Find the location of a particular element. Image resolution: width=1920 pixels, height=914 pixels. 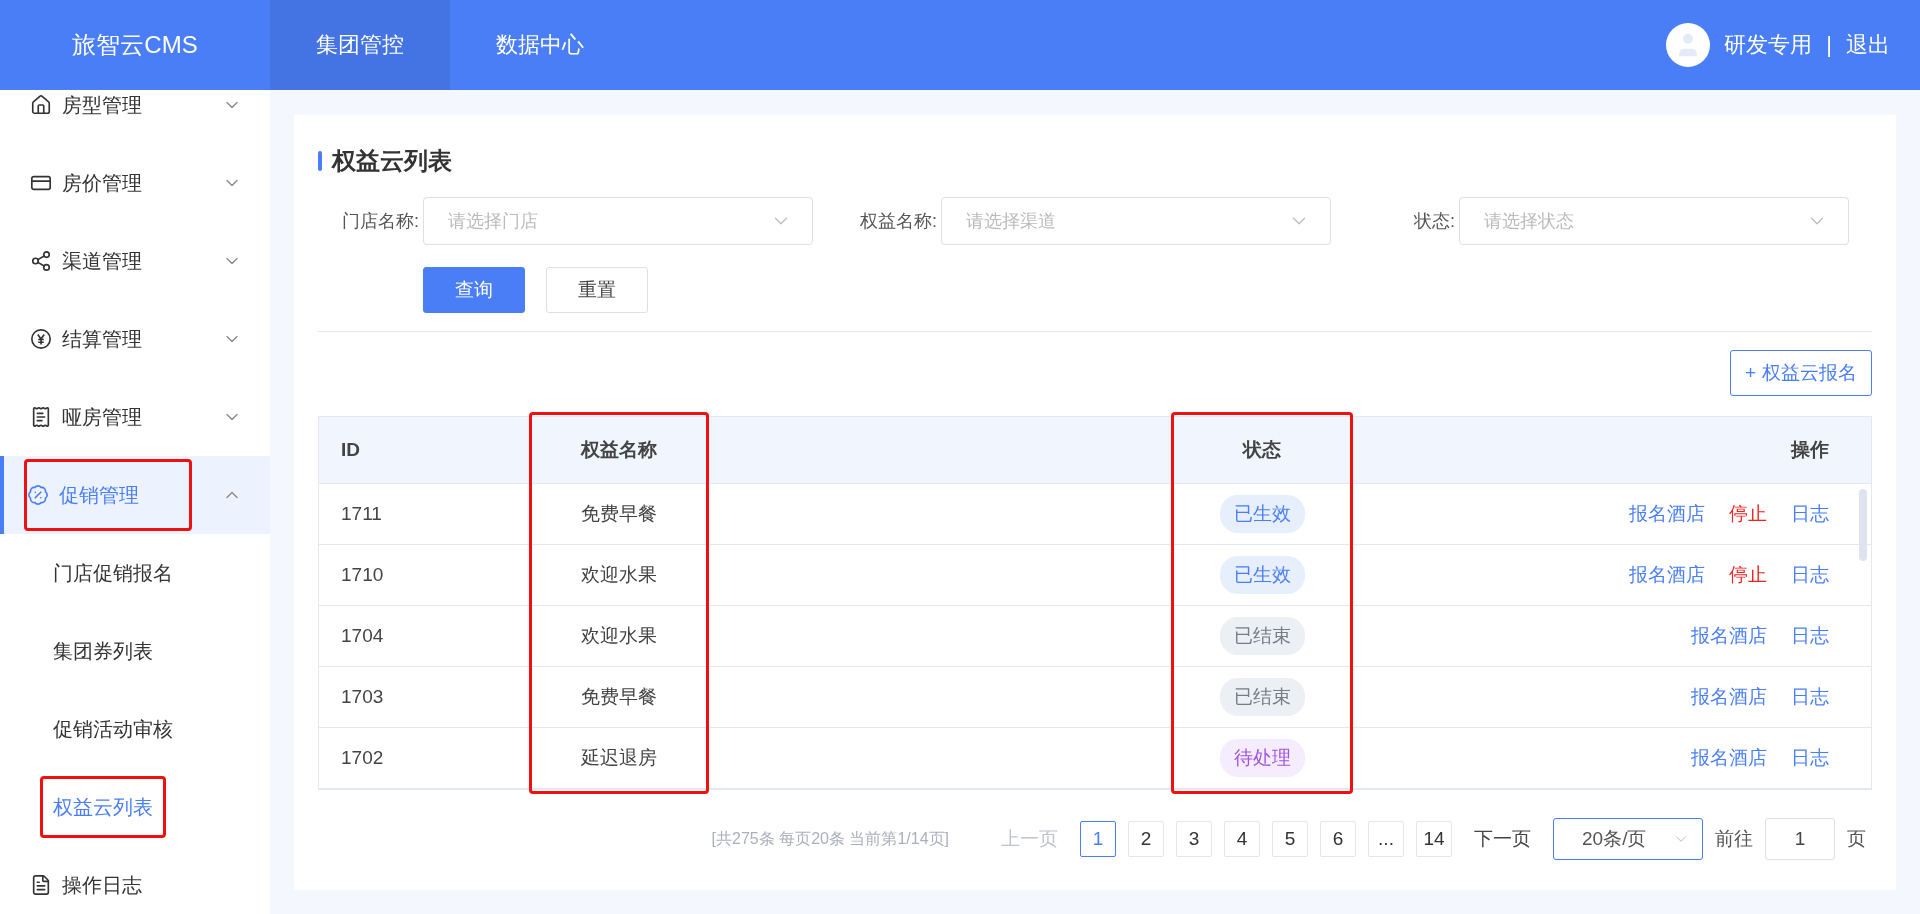

sidebar-item: 促销管理 is located at coordinates (135, 495).